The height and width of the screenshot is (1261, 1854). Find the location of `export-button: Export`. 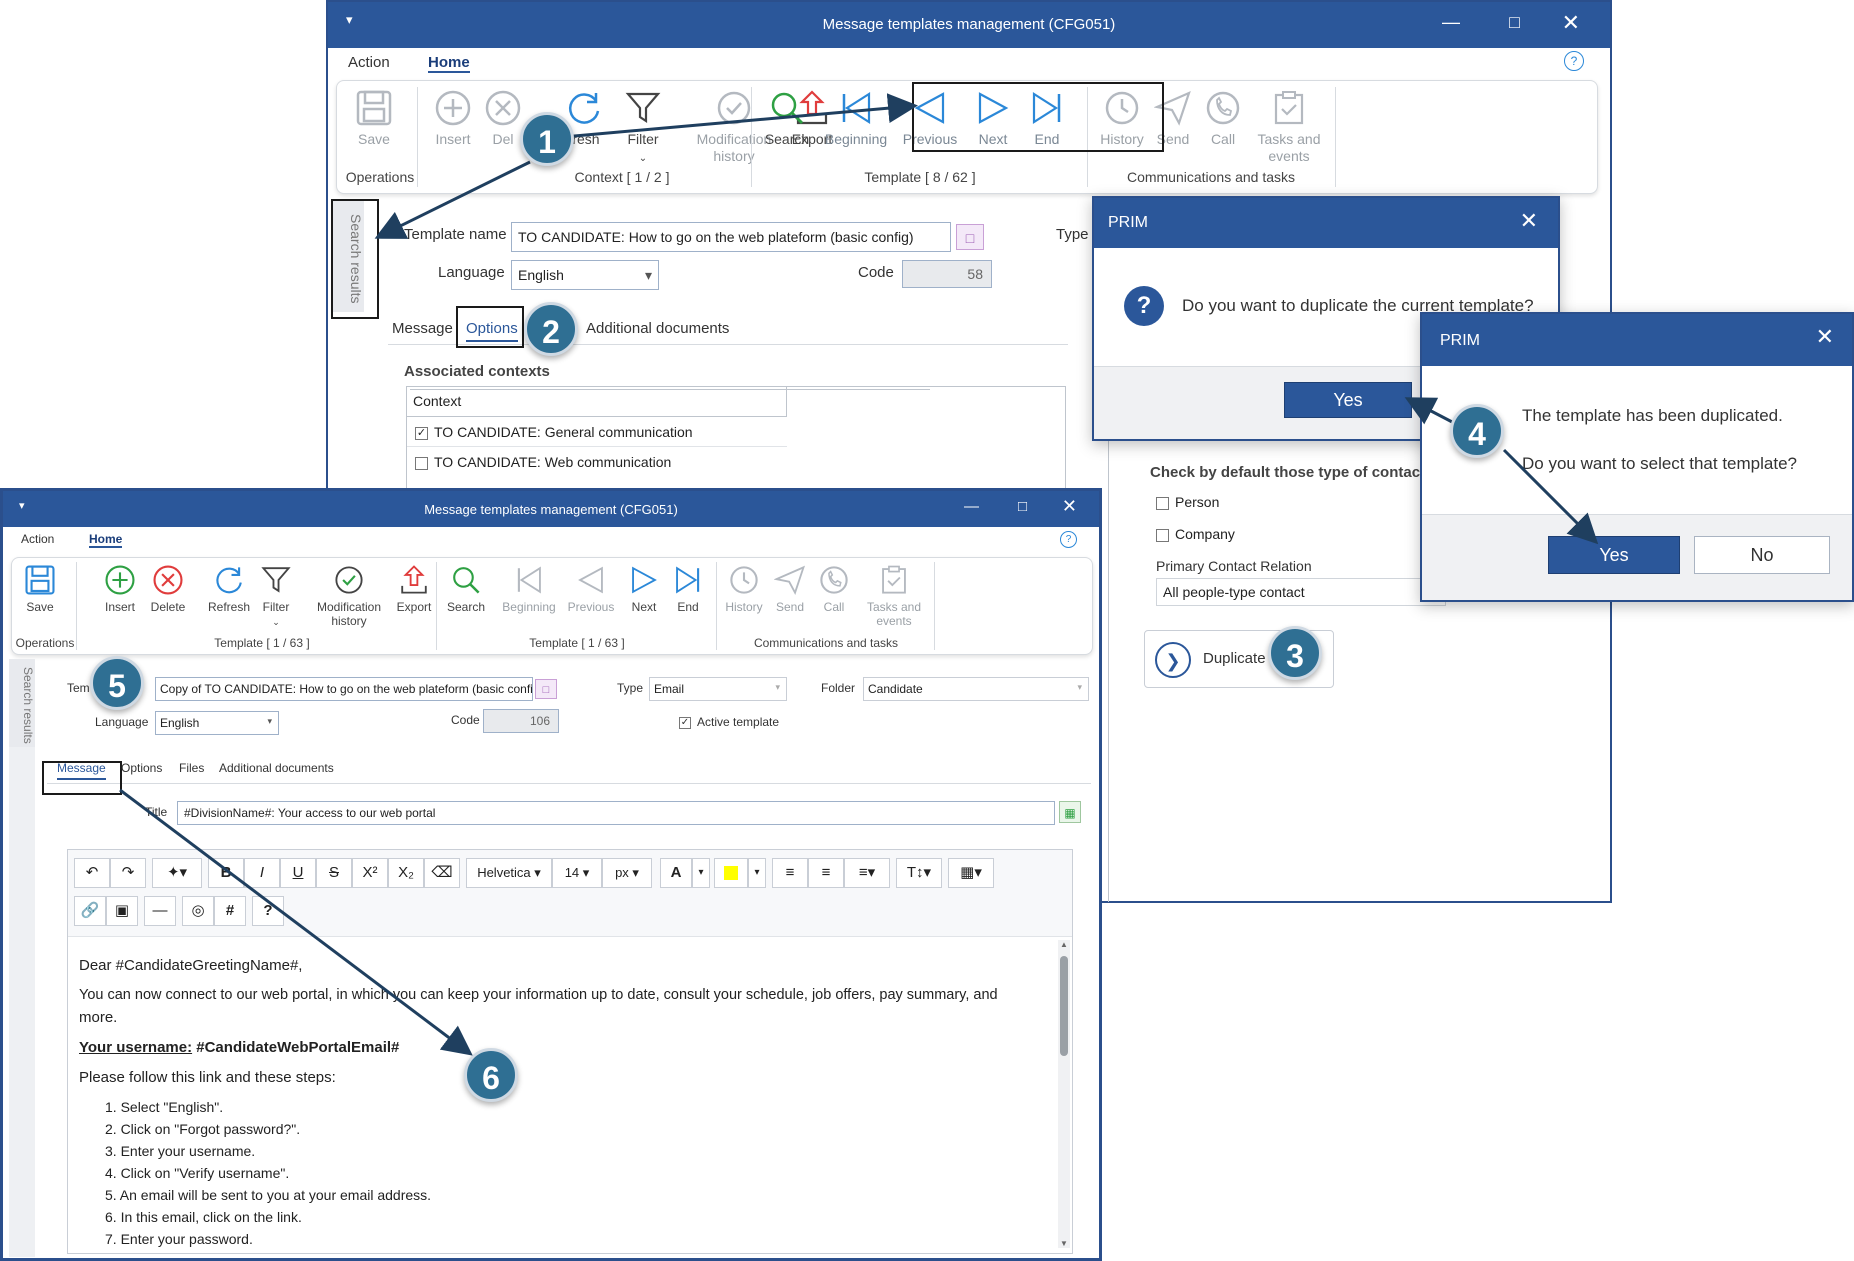

export-button: Export is located at coordinates (414, 589).